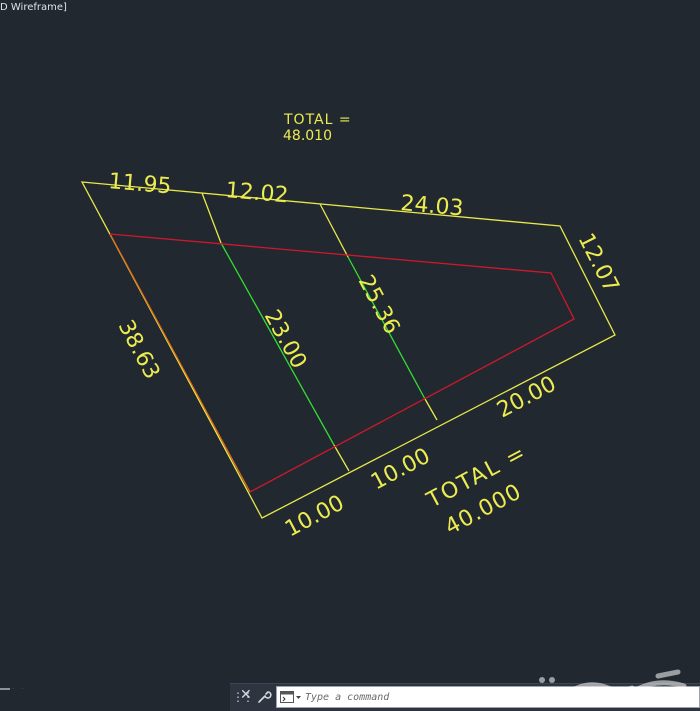  What do you see at coordinates (395, 697) in the screenshot?
I see `command-input` at bounding box center [395, 697].